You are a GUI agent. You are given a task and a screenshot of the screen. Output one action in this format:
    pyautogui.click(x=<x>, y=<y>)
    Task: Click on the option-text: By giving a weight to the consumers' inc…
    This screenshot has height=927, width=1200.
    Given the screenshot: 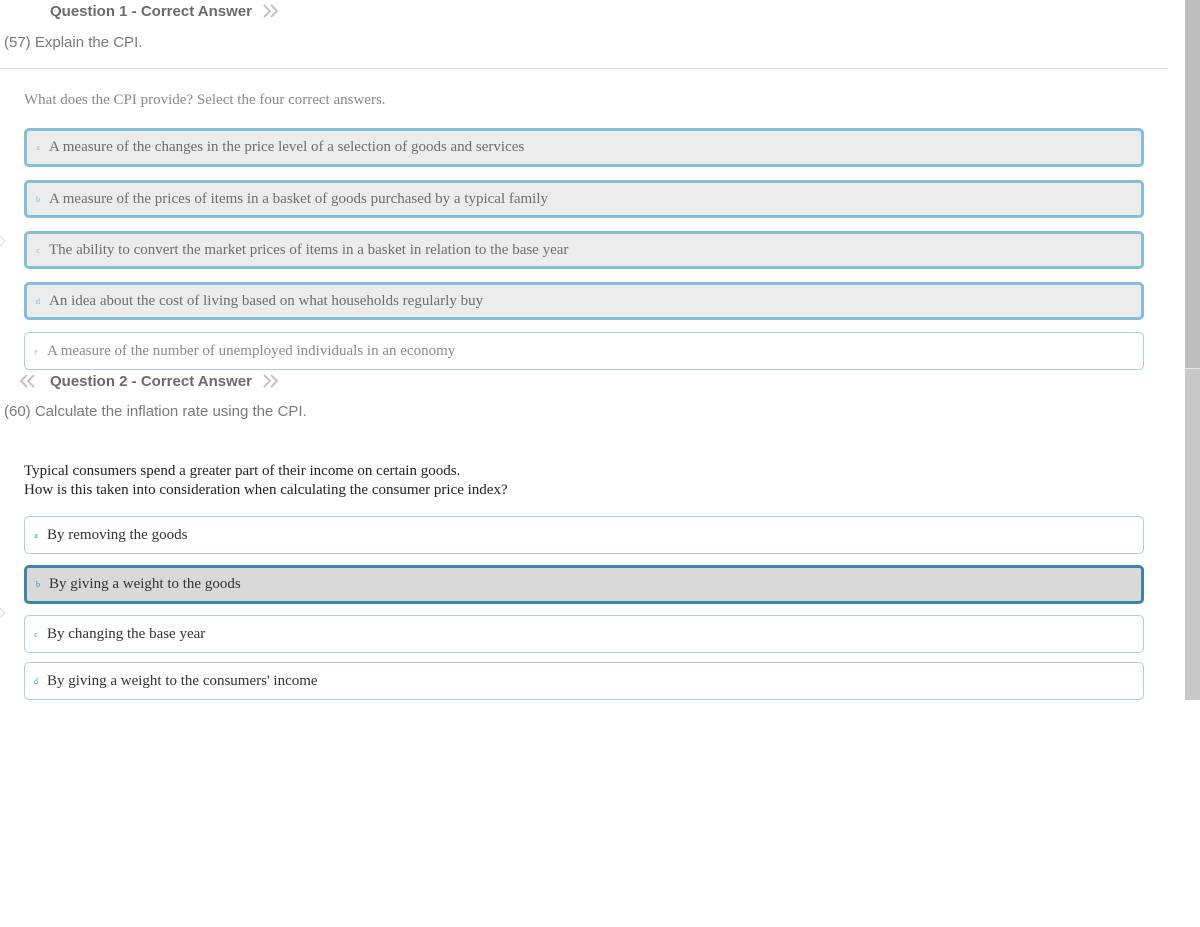 What is the action you would take?
    pyautogui.click(x=182, y=680)
    